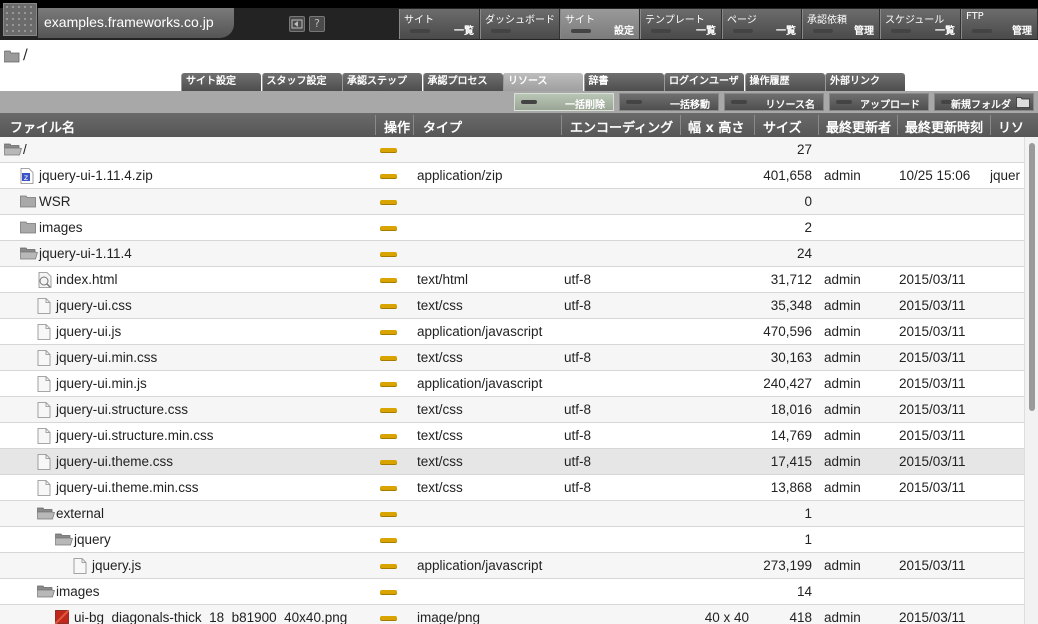 The image size is (1038, 624). I want to click on table-row: jquery-ui-1.11.4 24, so click(512, 254).